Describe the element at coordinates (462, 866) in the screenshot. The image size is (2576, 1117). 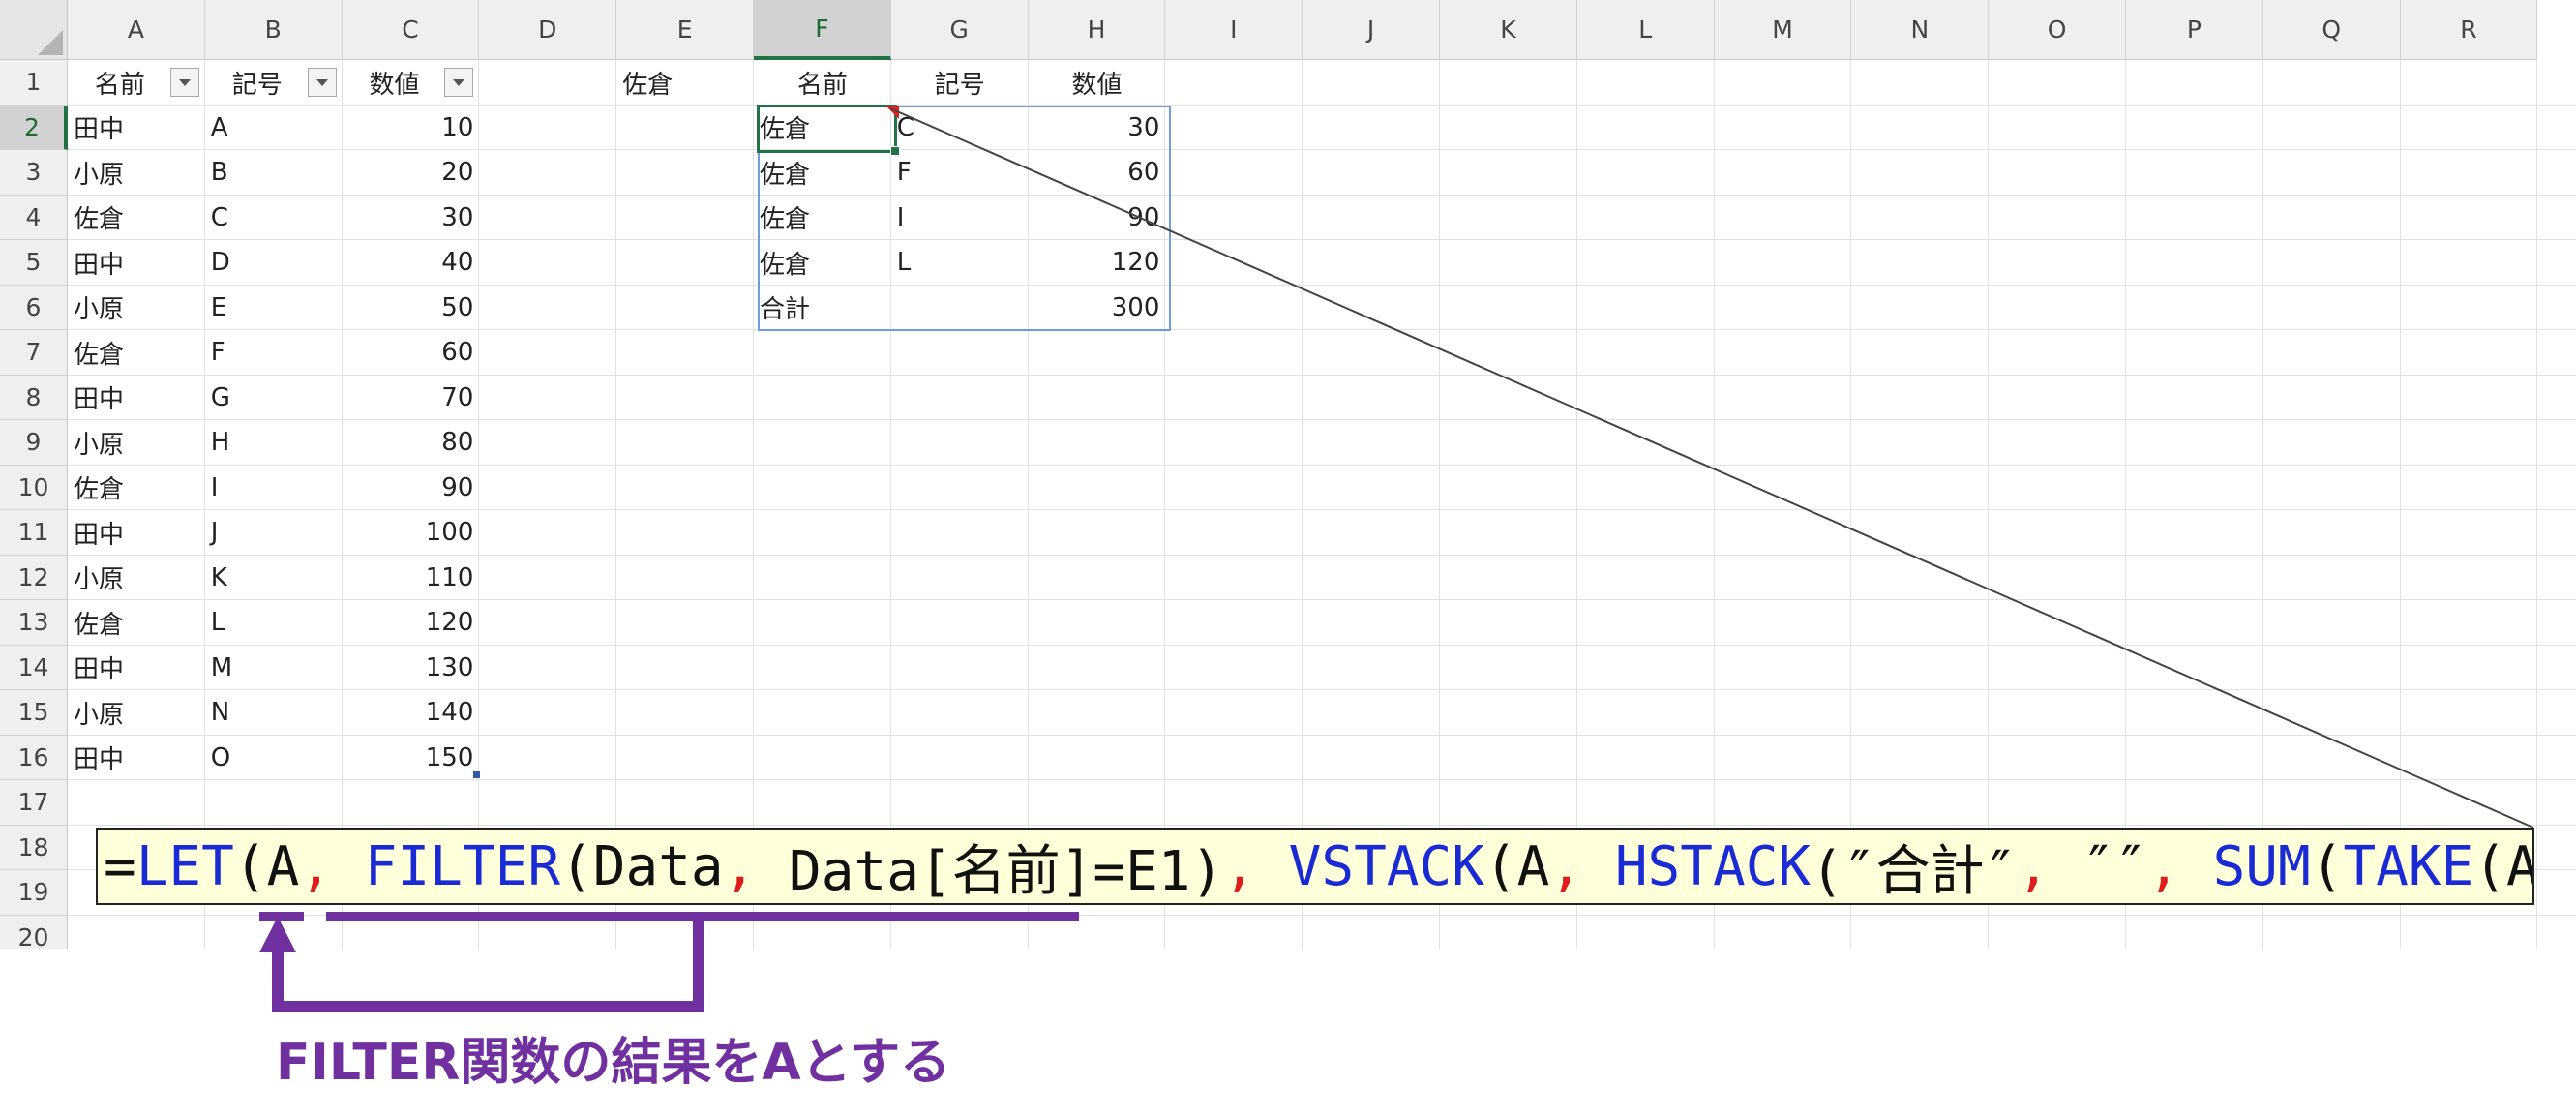
I see `formula-function-name: FILTER` at that location.